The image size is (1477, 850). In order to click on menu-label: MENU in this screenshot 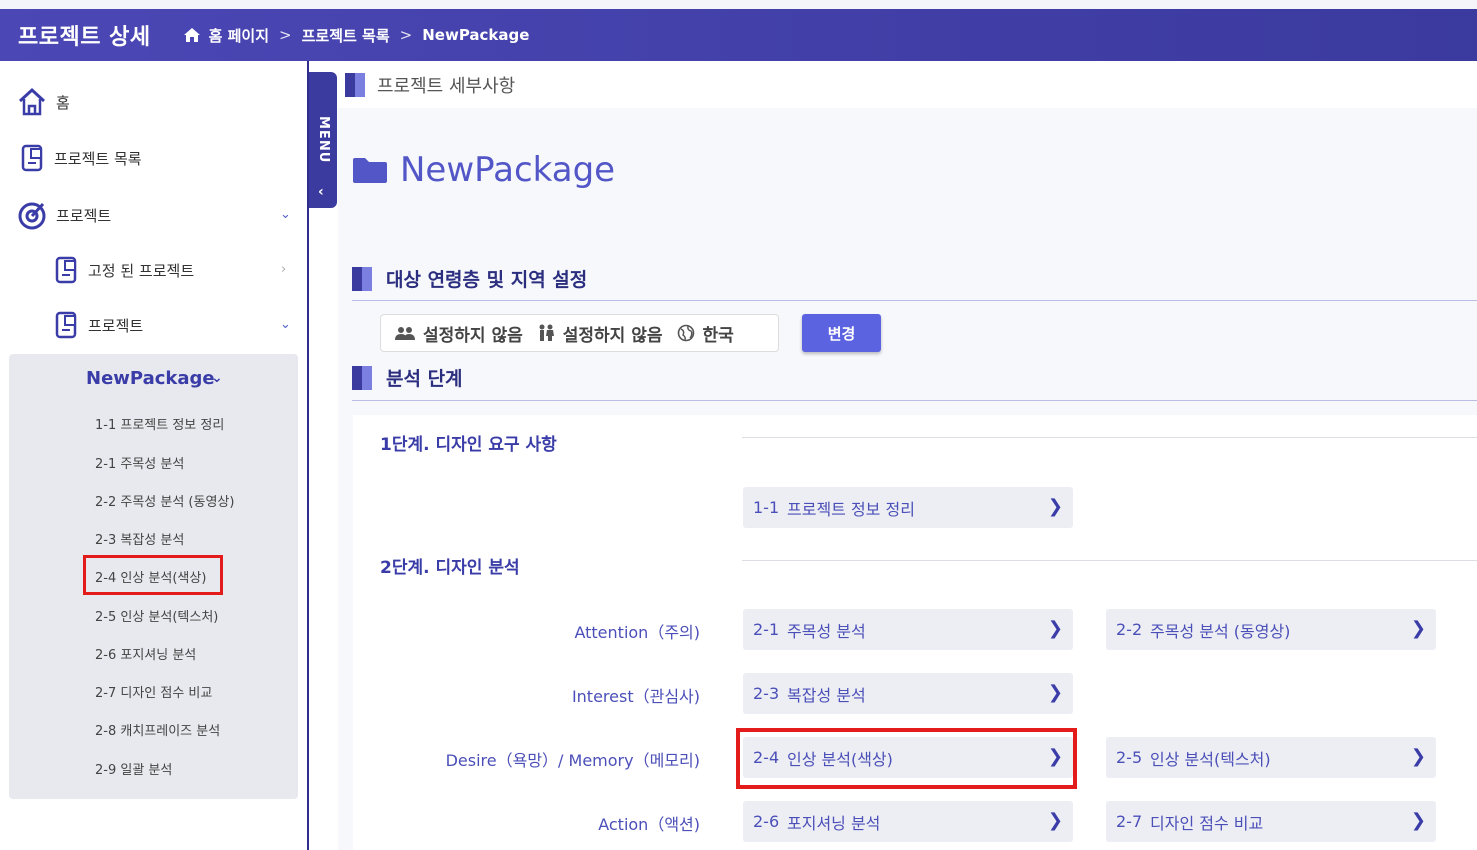, I will do `click(323, 140)`.